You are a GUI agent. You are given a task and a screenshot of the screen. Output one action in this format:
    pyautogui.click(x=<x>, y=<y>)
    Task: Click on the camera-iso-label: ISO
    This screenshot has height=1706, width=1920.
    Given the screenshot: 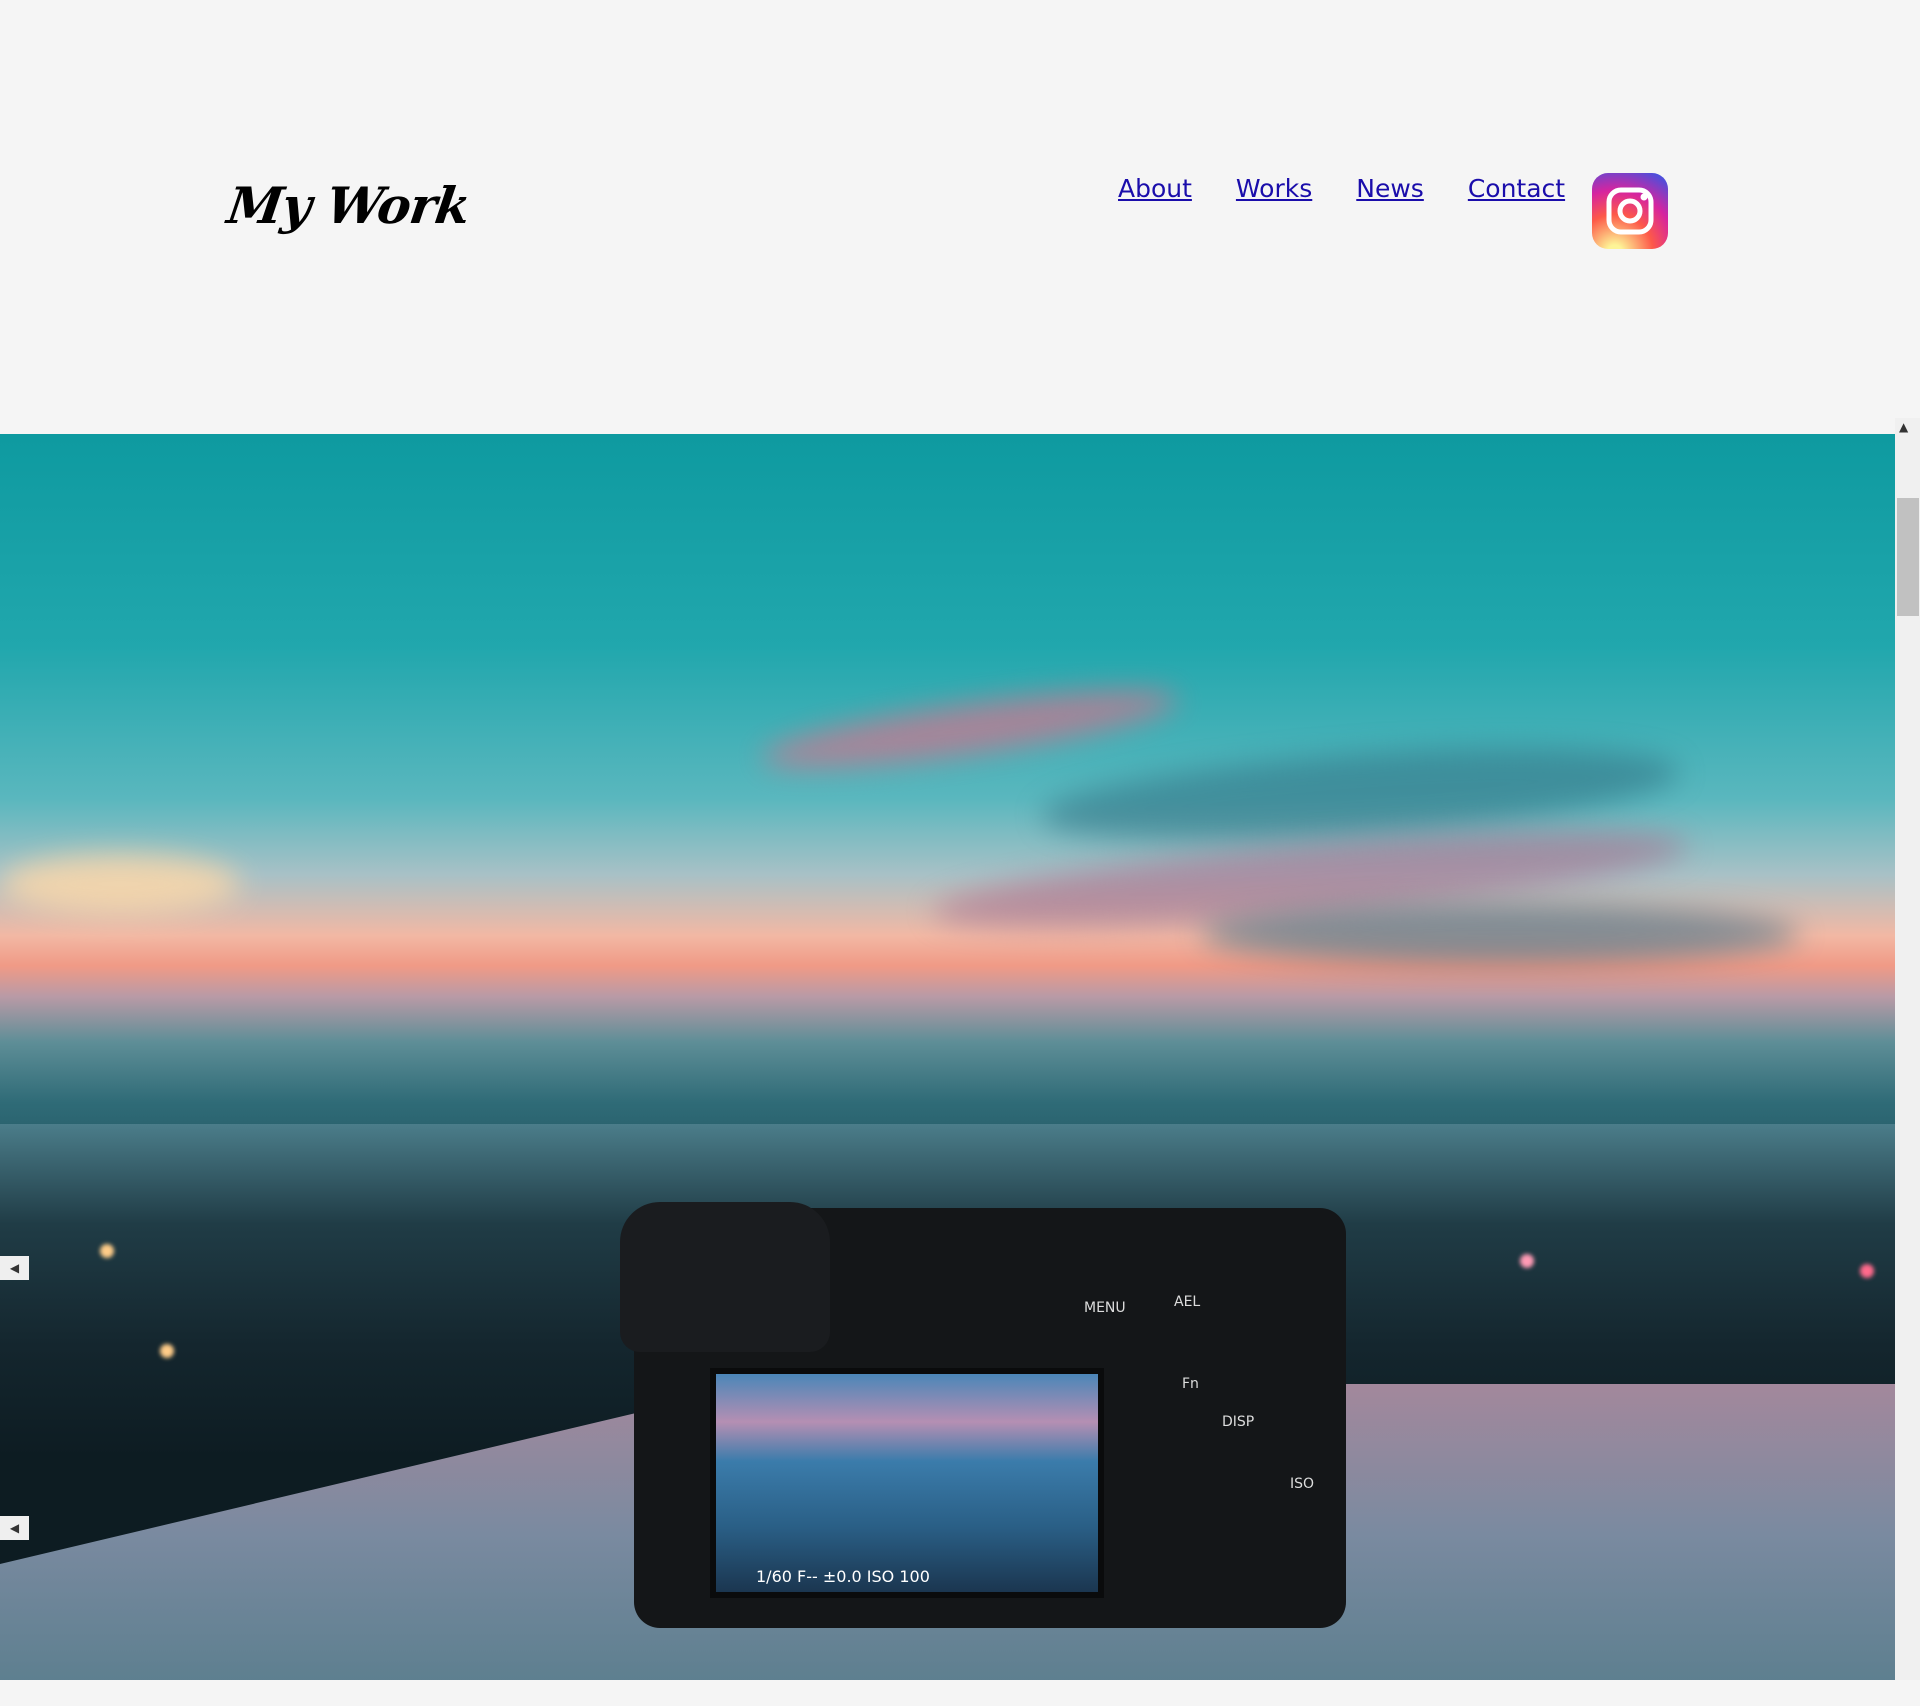 What is the action you would take?
    pyautogui.click(x=1302, y=1484)
    